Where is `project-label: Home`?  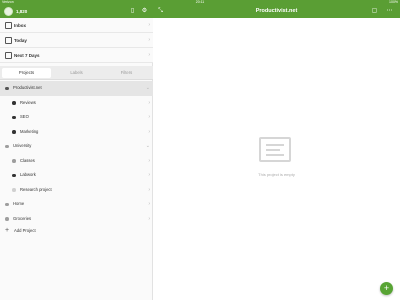
project-label: Home is located at coordinates (19, 203).